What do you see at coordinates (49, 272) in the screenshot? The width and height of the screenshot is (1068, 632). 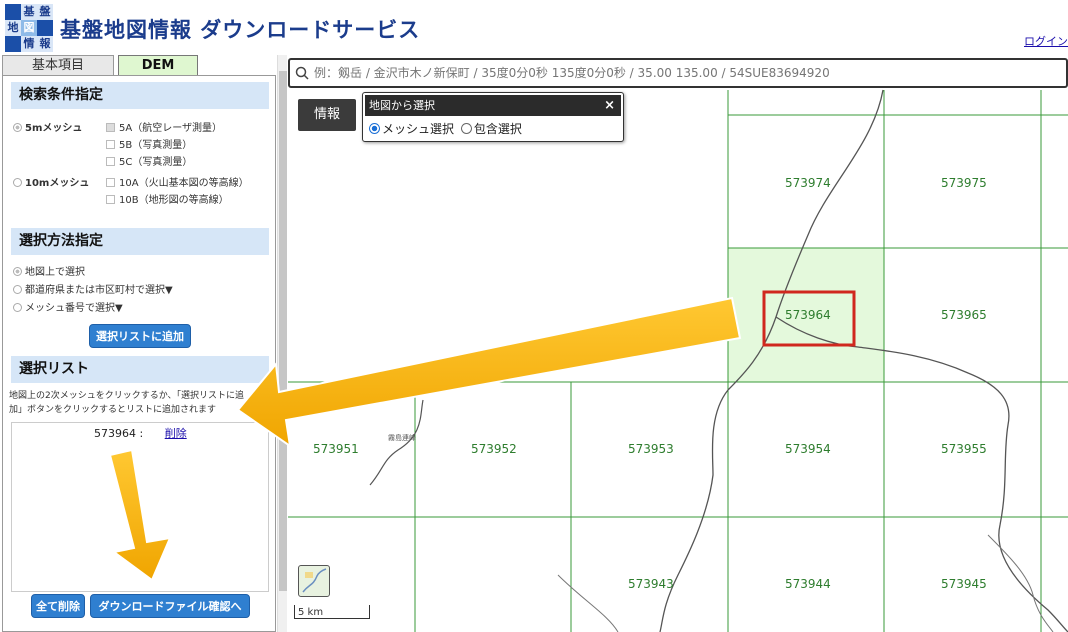 I see `select-on-map-radio: 地図上で選択` at bounding box center [49, 272].